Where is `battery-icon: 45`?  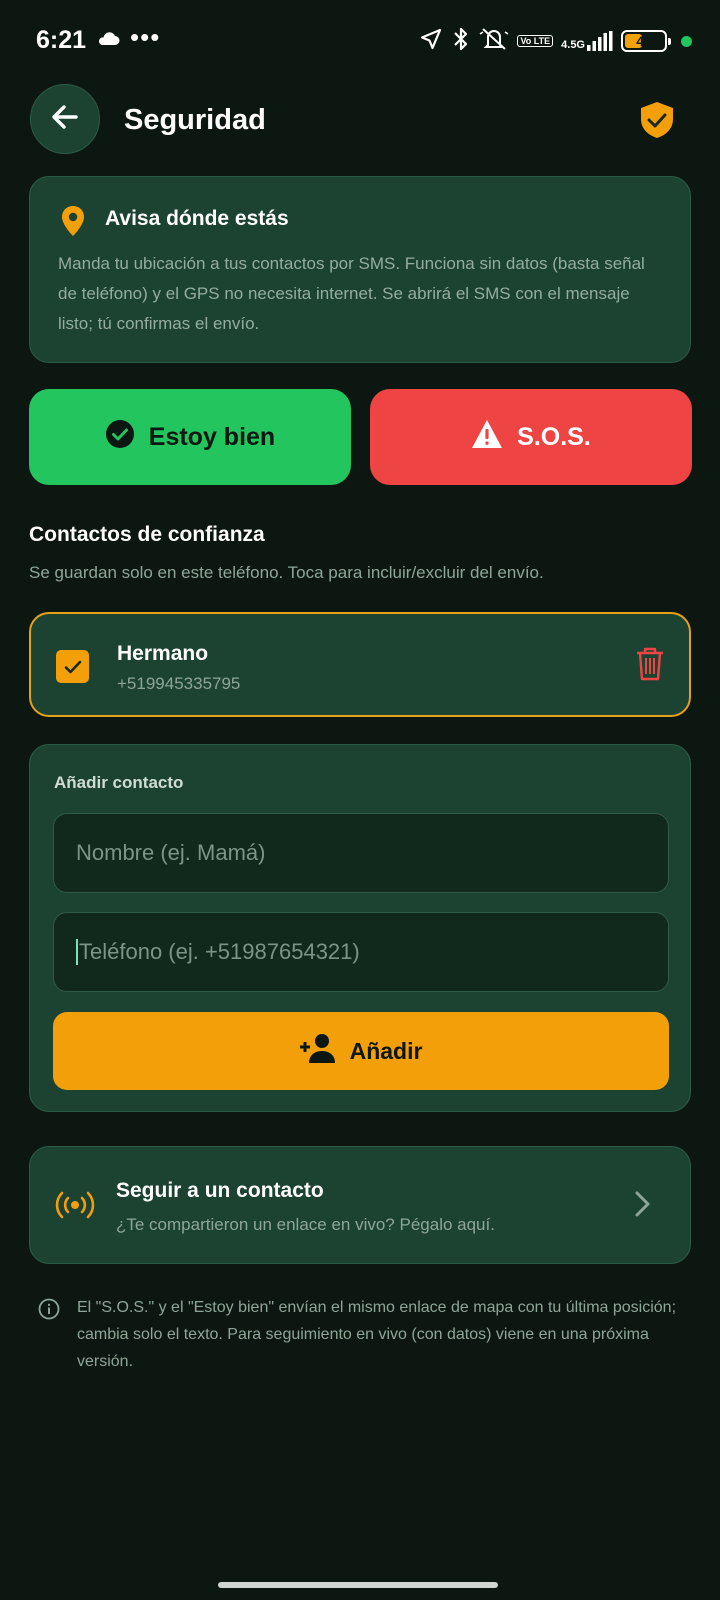
battery-icon: 45 is located at coordinates (646, 41).